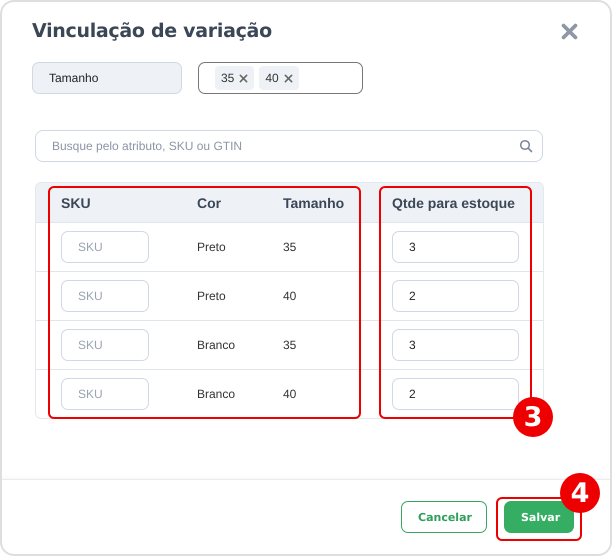  What do you see at coordinates (234, 78) in the screenshot?
I see `value-tag: 35` at bounding box center [234, 78].